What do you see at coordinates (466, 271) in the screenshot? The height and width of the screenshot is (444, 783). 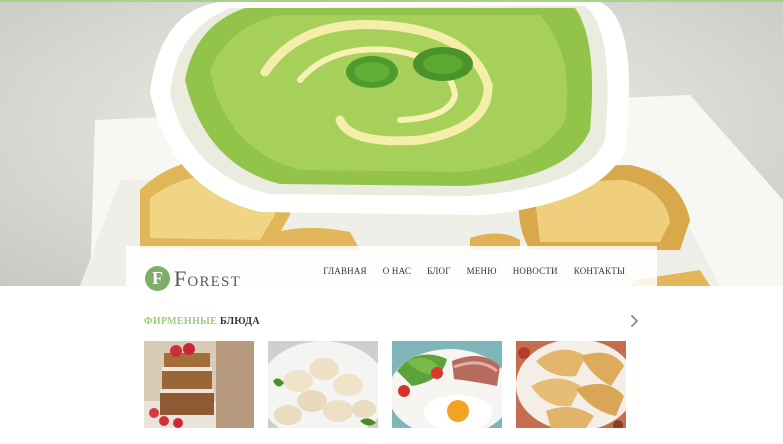 I see `main-nav: ГЛАВНАЯ О НАС БЛОГ МЕНЮ НОВОСТИ КОНТАКТЫ` at bounding box center [466, 271].